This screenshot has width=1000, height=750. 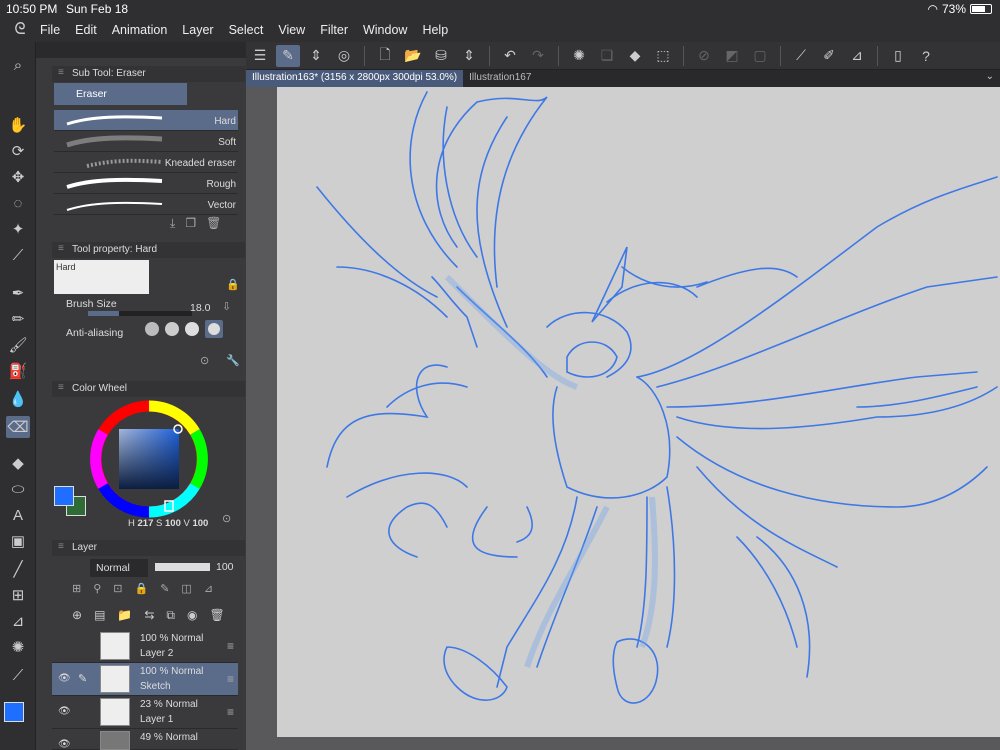 What do you see at coordinates (18, 675) in the screenshot?
I see `correct-line-icon: ⟋` at bounding box center [18, 675].